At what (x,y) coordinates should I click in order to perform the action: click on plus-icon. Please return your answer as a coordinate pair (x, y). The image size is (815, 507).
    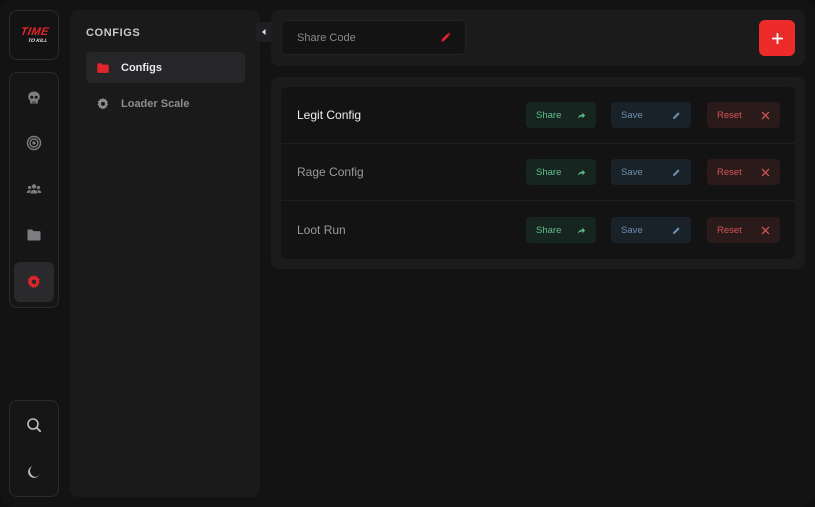
    Looking at the image, I should click on (777, 38).